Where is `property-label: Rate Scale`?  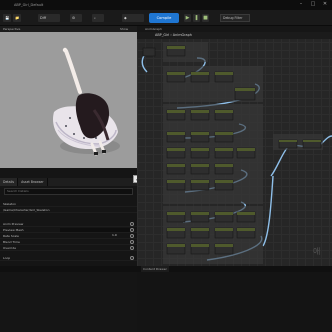 property-label: Rate Scale is located at coordinates (11, 236).